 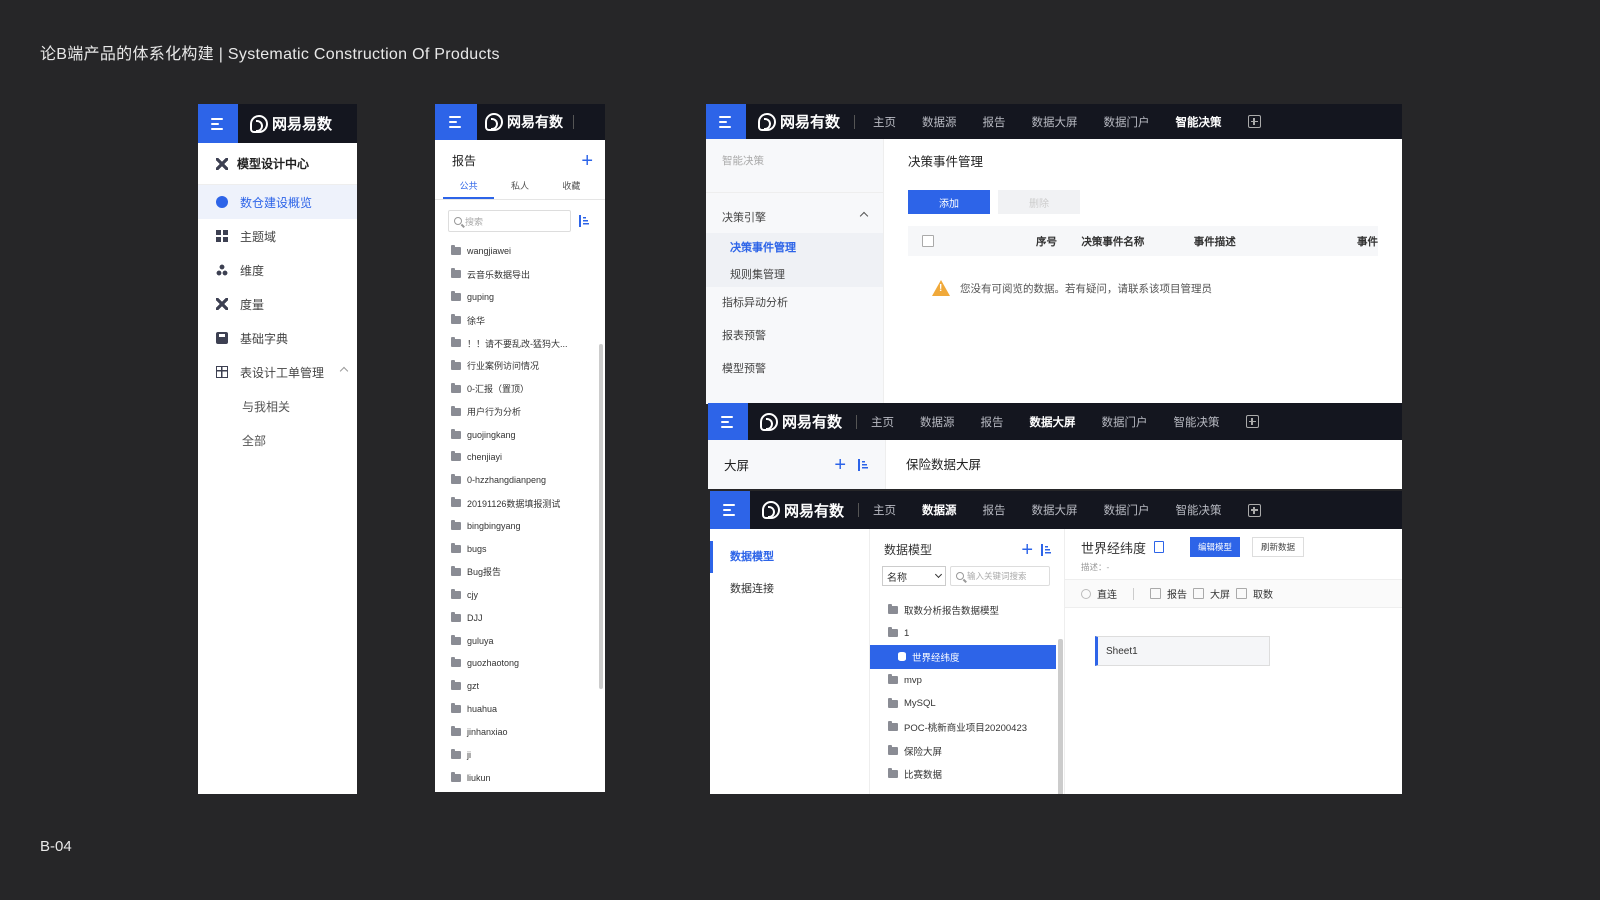 What do you see at coordinates (277, 372) in the screenshot?
I see `sidebar-item-table-design: 表设计工单管理` at bounding box center [277, 372].